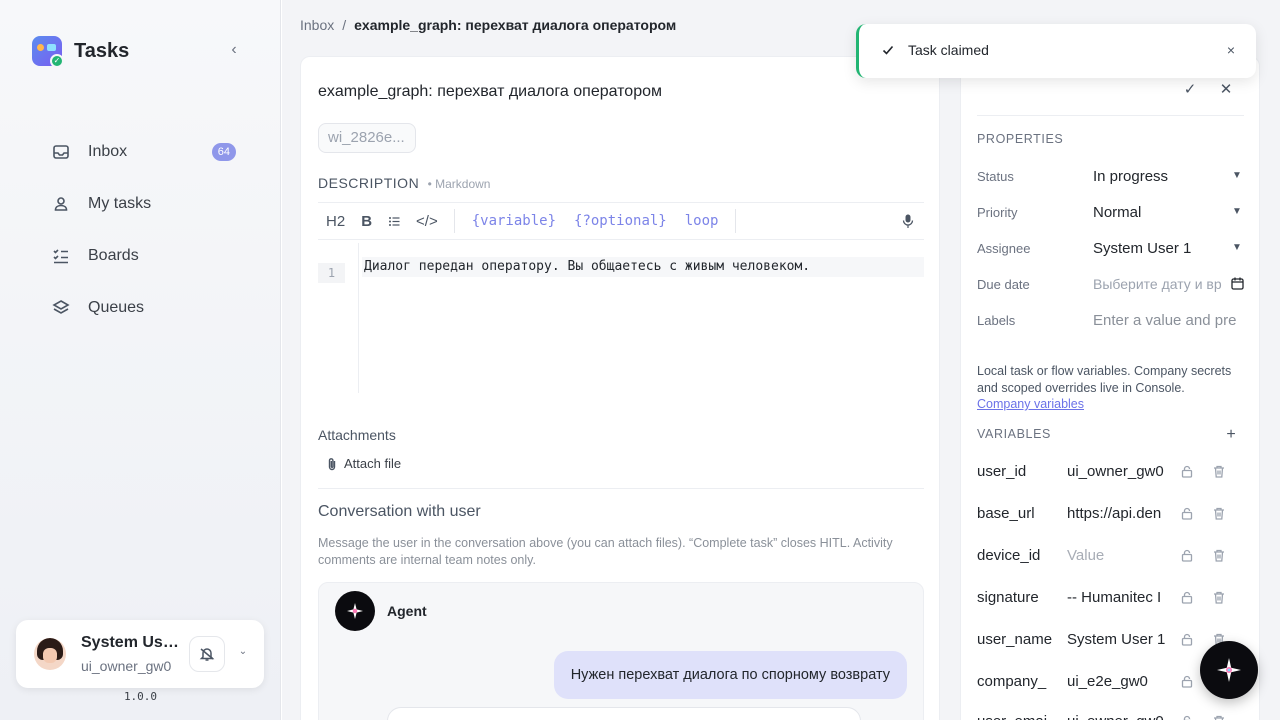  Describe the element at coordinates (357, 435) in the screenshot. I see `attachments-label: Attachments` at that location.